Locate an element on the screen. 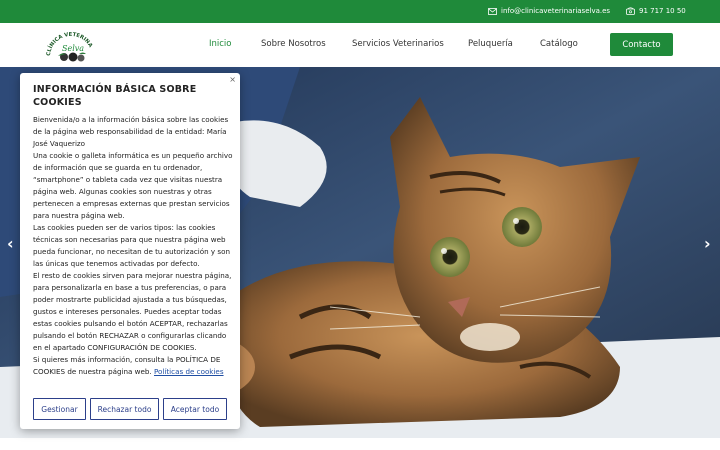 The height and width of the screenshot is (450, 720). clinic-logo: CLÍNICA VETERINARIA Selva is located at coordinates (69, 43).